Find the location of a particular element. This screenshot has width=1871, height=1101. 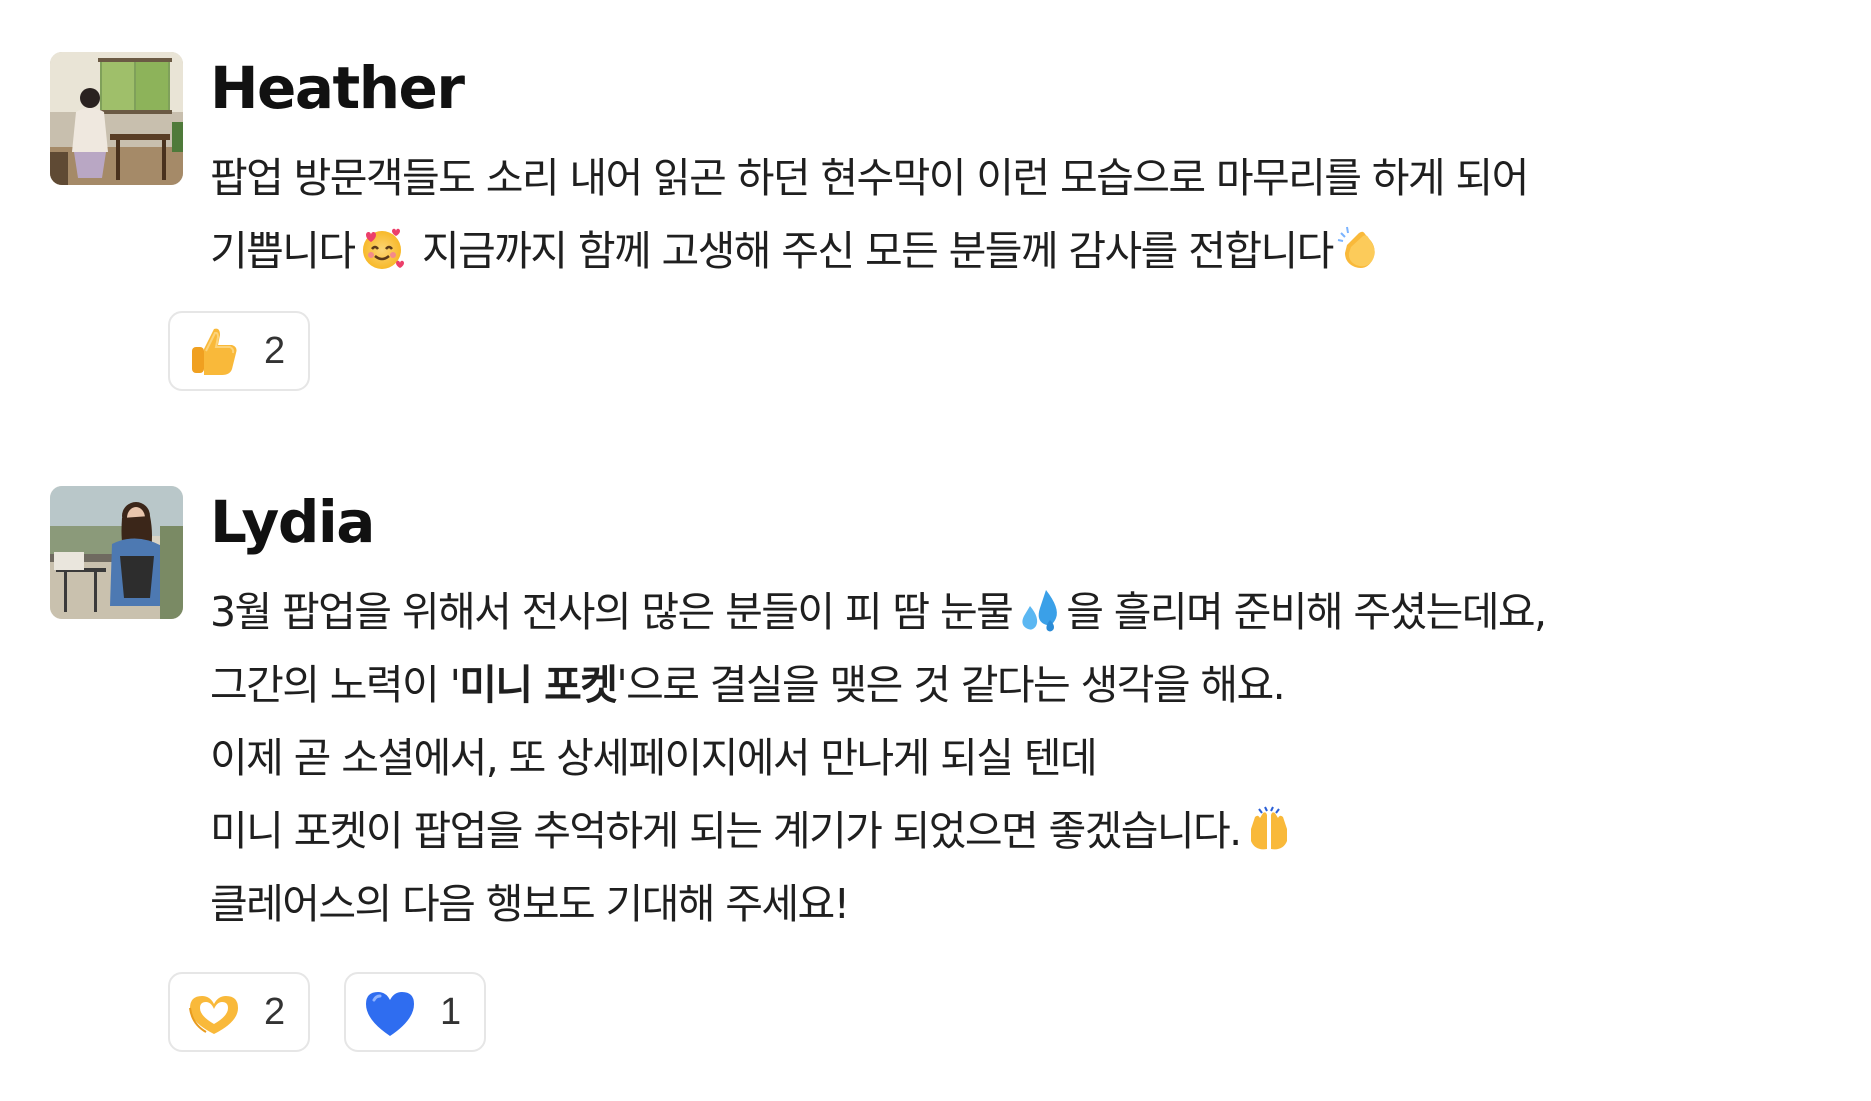

reaction-heart-hands-button: 2 is located at coordinates (239, 1012).